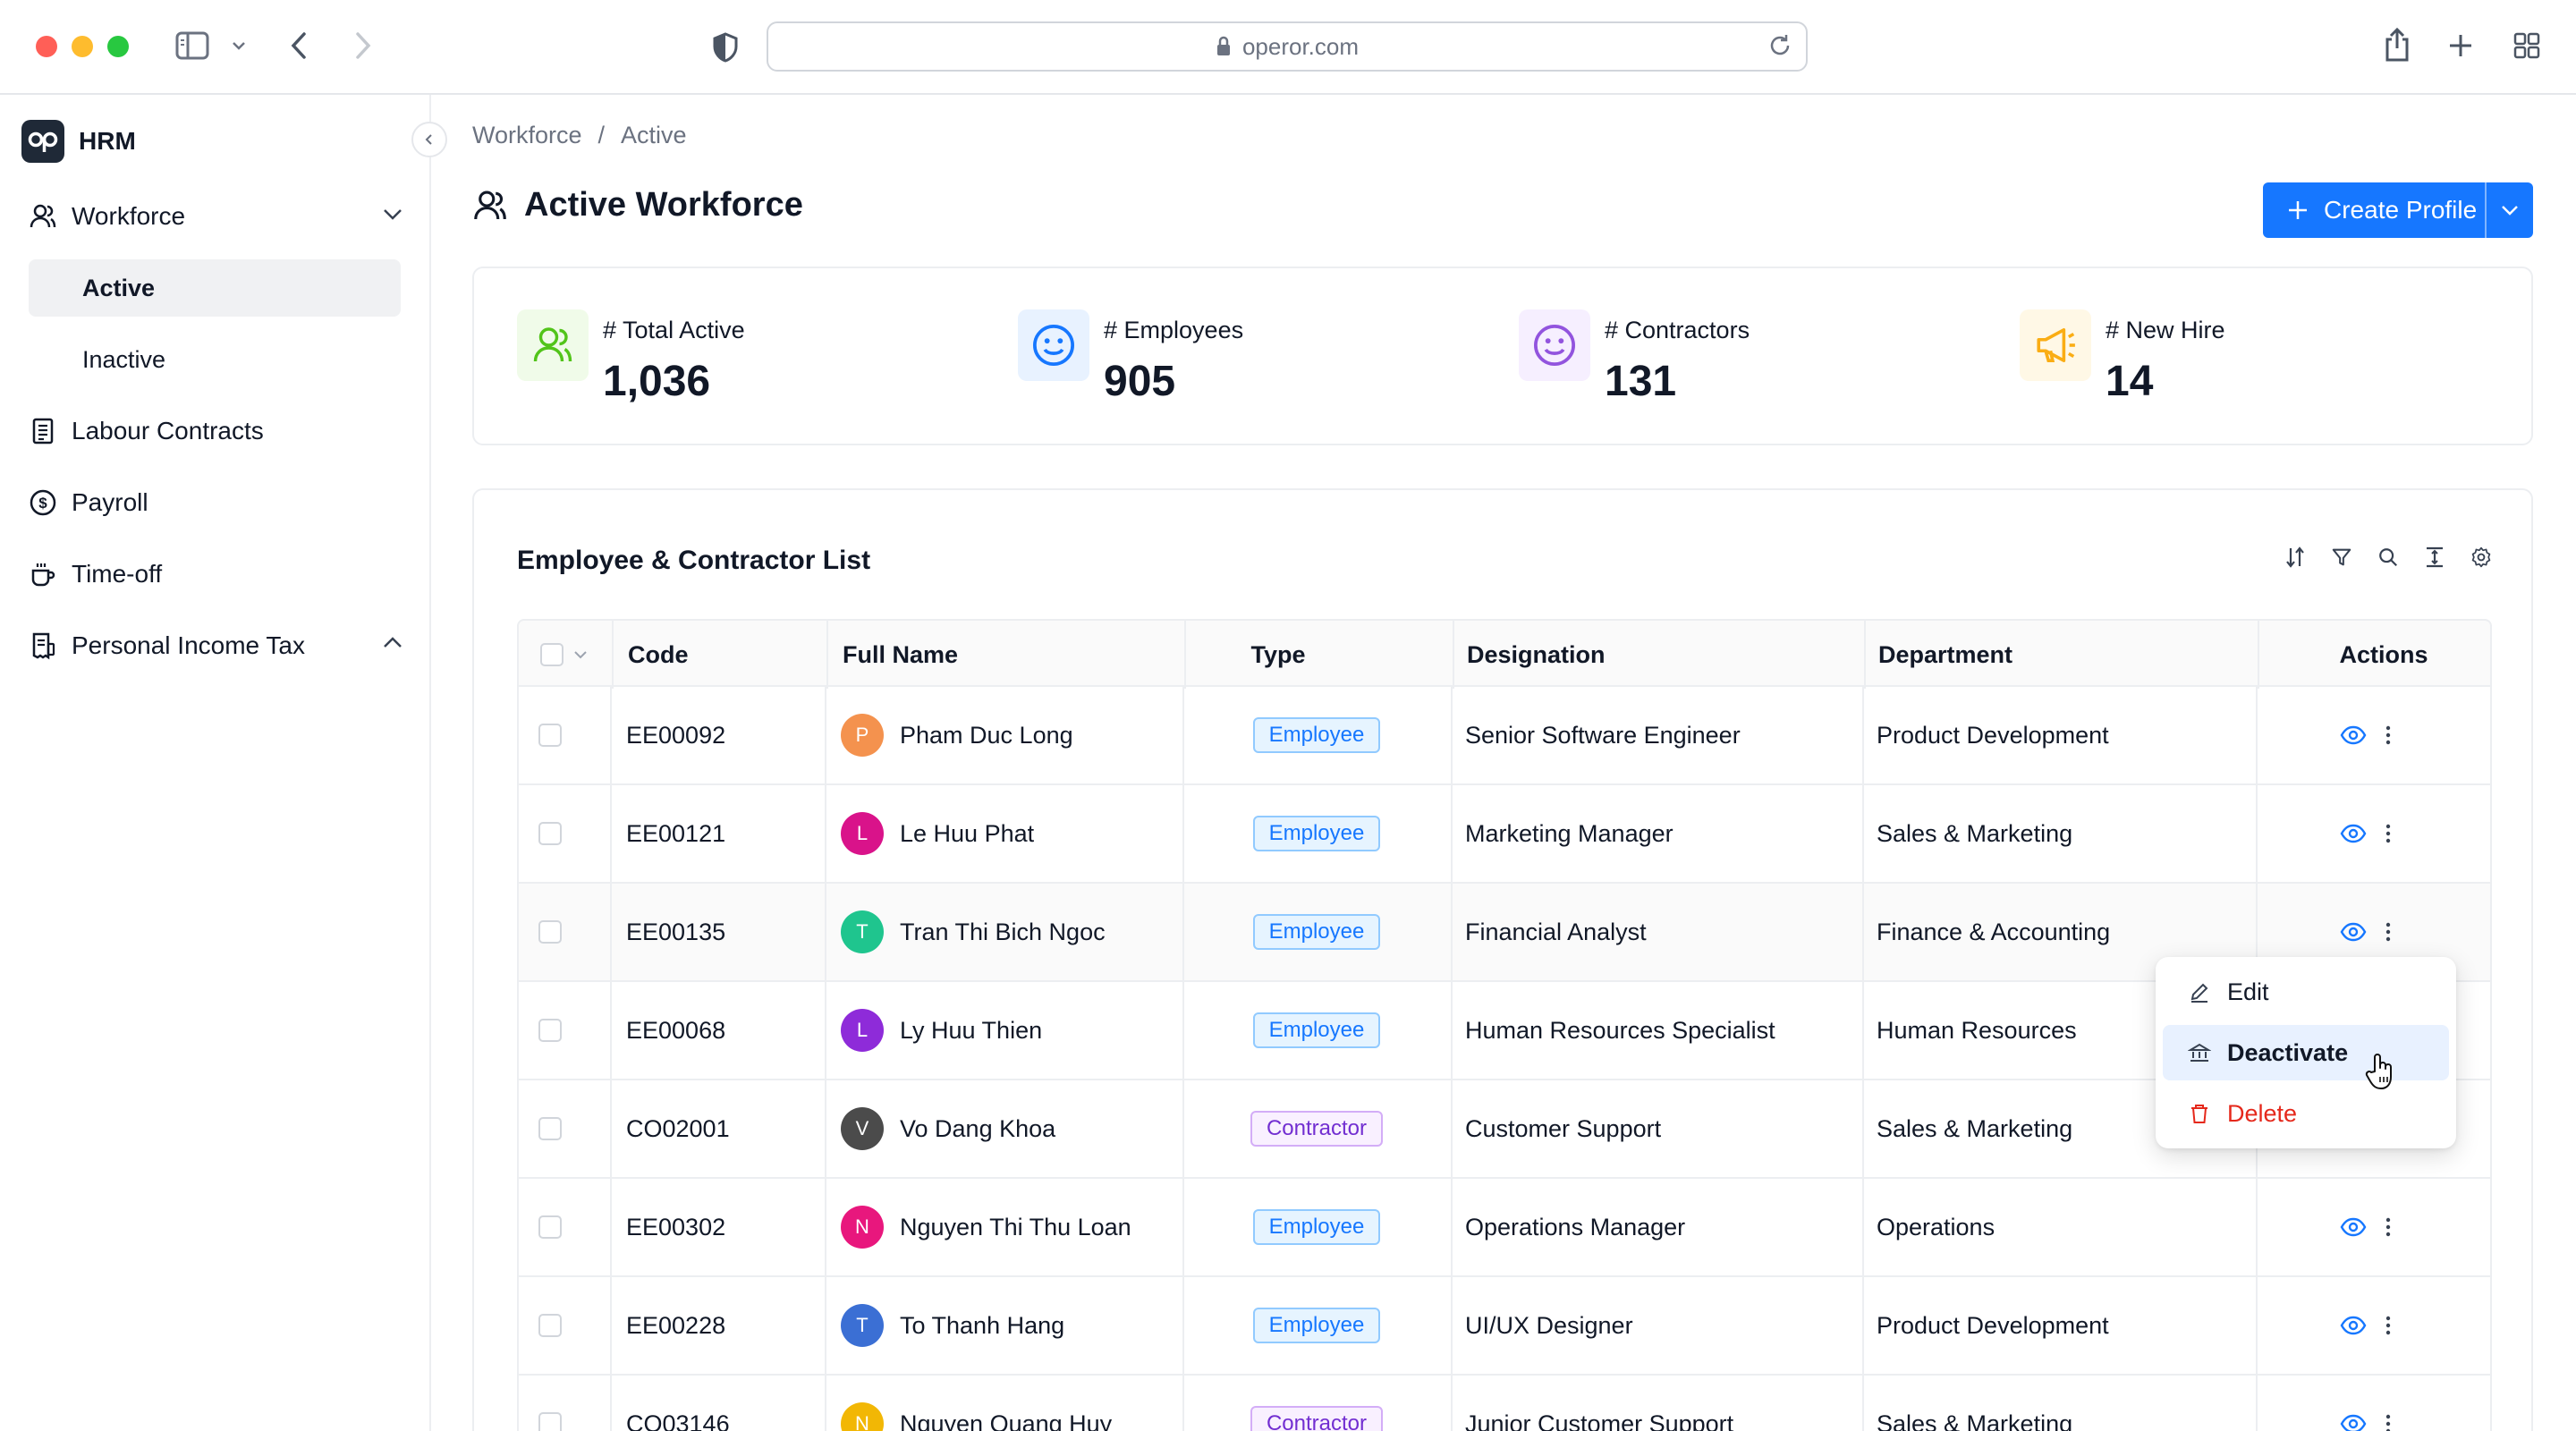  Describe the element at coordinates (658, 655) in the screenshot. I see `column-header-code: Code` at that location.